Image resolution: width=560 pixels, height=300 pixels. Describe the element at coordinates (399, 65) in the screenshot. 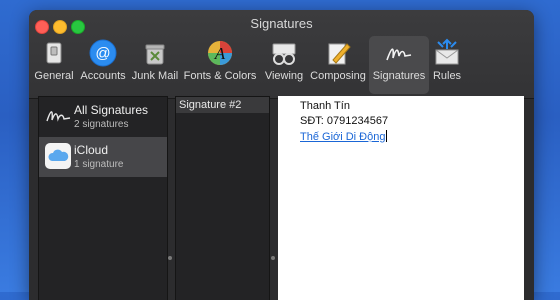

I see `tab-signatures: Signatures` at that location.